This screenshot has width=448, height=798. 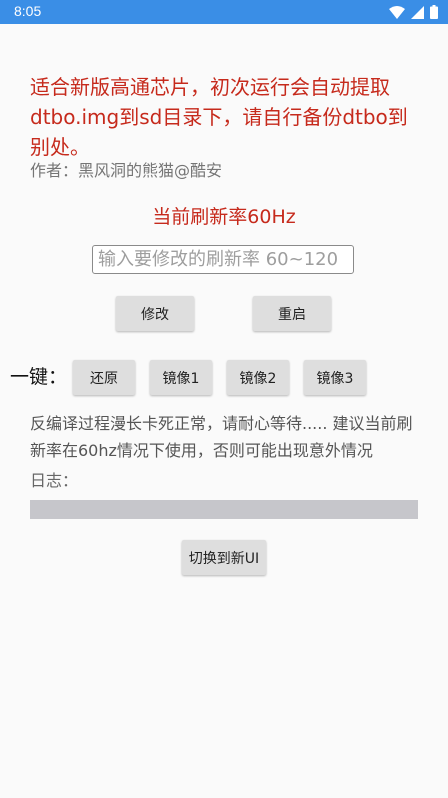 I want to click on log-box, so click(x=224, y=509).